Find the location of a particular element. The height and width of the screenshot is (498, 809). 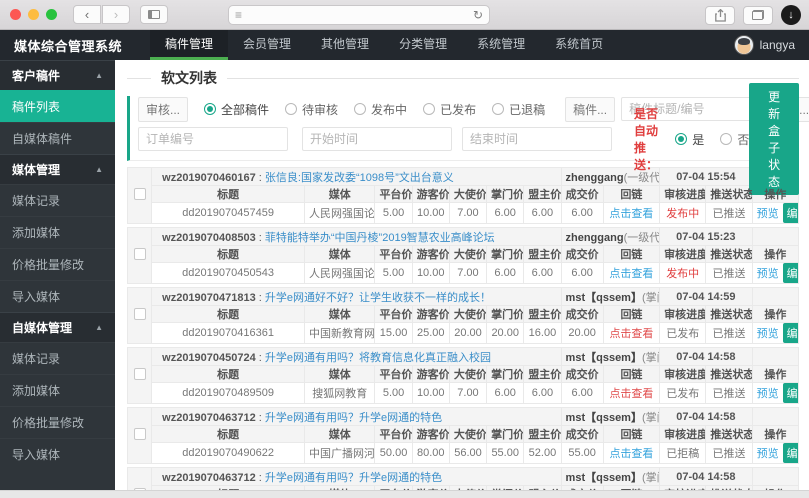

menu-item: 其他管理 is located at coordinates (345, 45).